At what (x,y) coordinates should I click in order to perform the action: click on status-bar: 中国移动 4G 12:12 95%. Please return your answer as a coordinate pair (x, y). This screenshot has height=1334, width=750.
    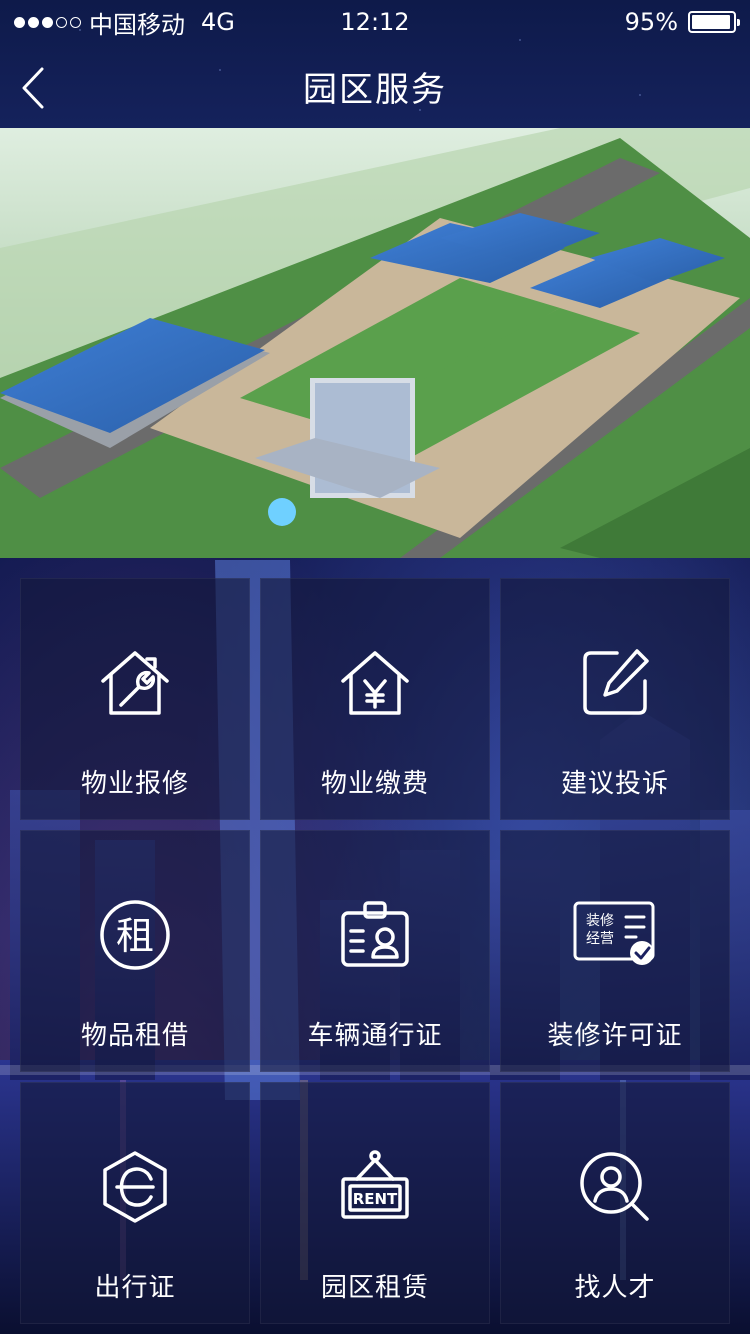
    Looking at the image, I should click on (375, 22).